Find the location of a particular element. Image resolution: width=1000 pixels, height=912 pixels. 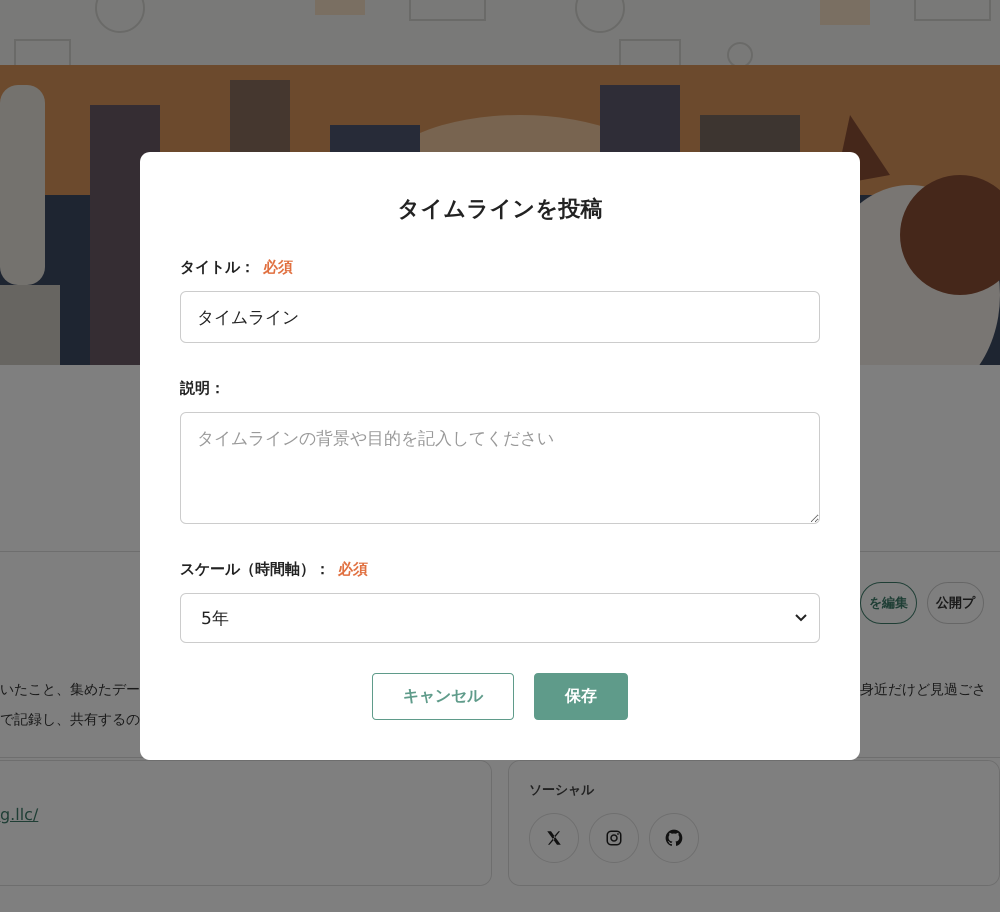

field-label: タイトル： is located at coordinates (217, 267).